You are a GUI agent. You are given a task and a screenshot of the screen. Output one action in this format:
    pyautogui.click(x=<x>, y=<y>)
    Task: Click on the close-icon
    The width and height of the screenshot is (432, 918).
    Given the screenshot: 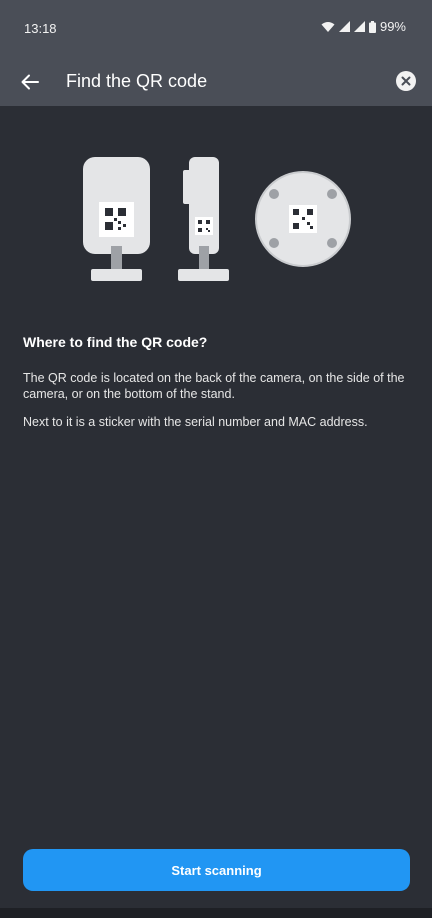 What is the action you would take?
    pyautogui.click(x=406, y=81)
    